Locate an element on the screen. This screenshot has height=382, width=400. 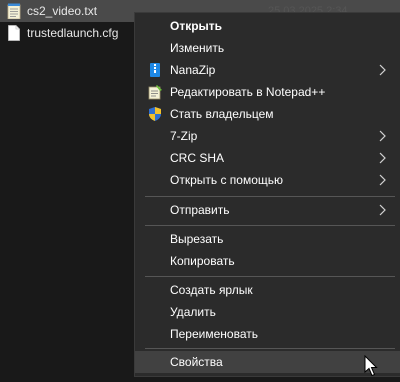
menu-item-label: Свойства is located at coordinates (196, 362).